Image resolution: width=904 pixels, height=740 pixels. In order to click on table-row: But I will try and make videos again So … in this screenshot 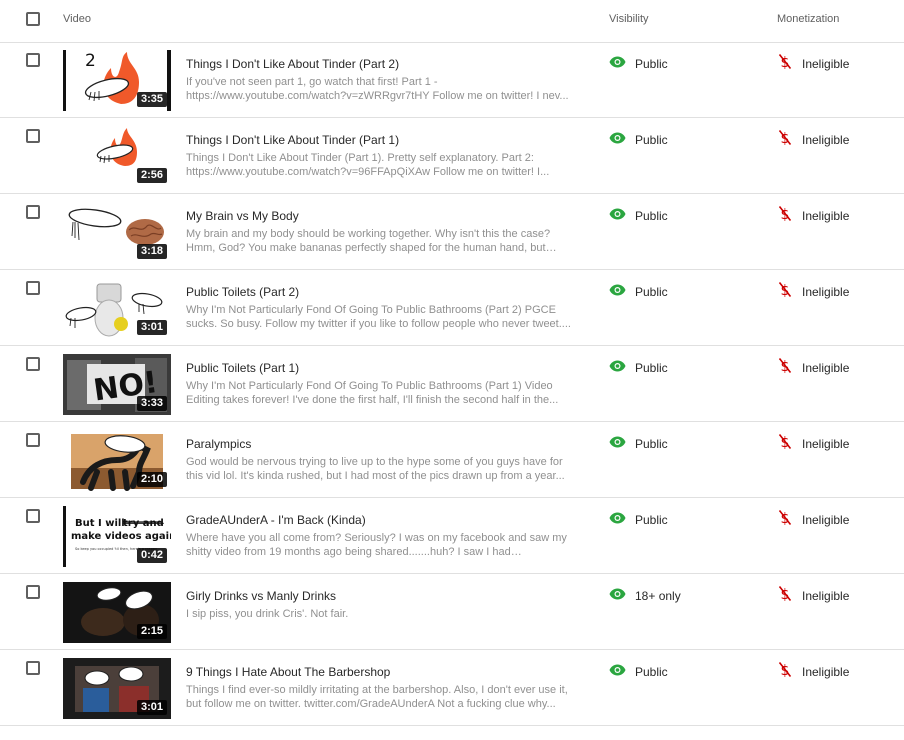, I will do `click(452, 536)`.